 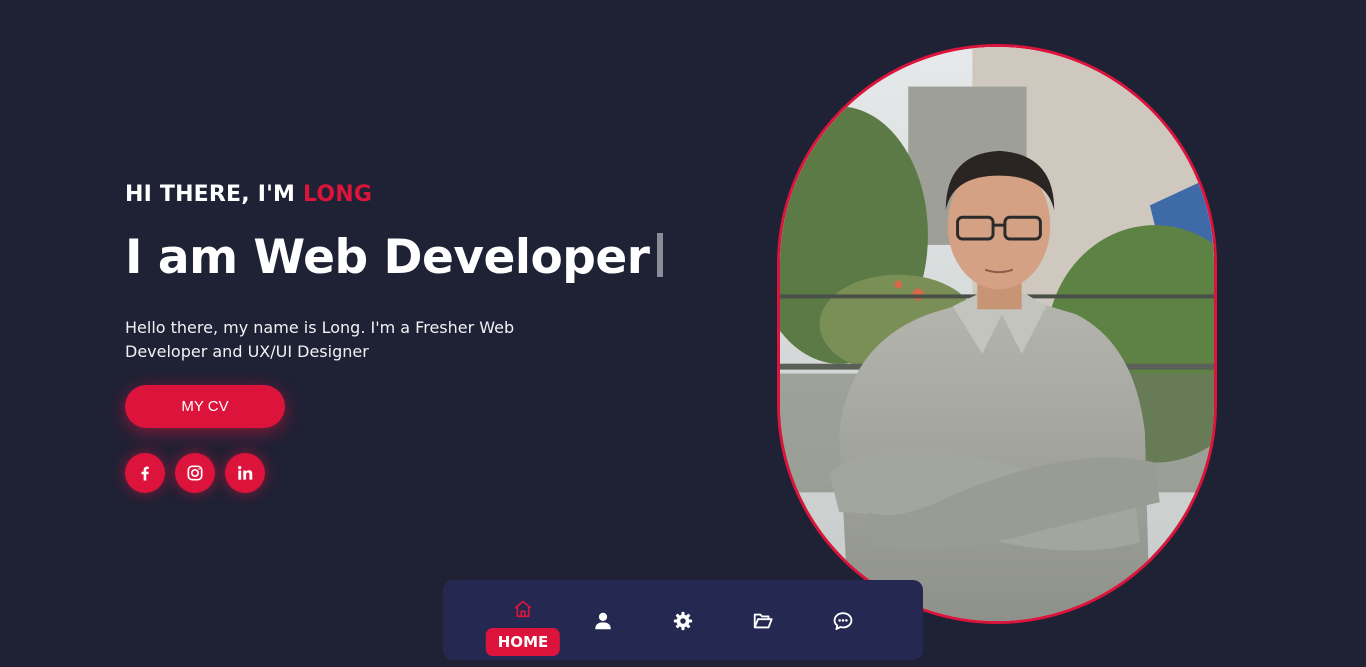 What do you see at coordinates (405, 473) in the screenshot?
I see `social-links` at bounding box center [405, 473].